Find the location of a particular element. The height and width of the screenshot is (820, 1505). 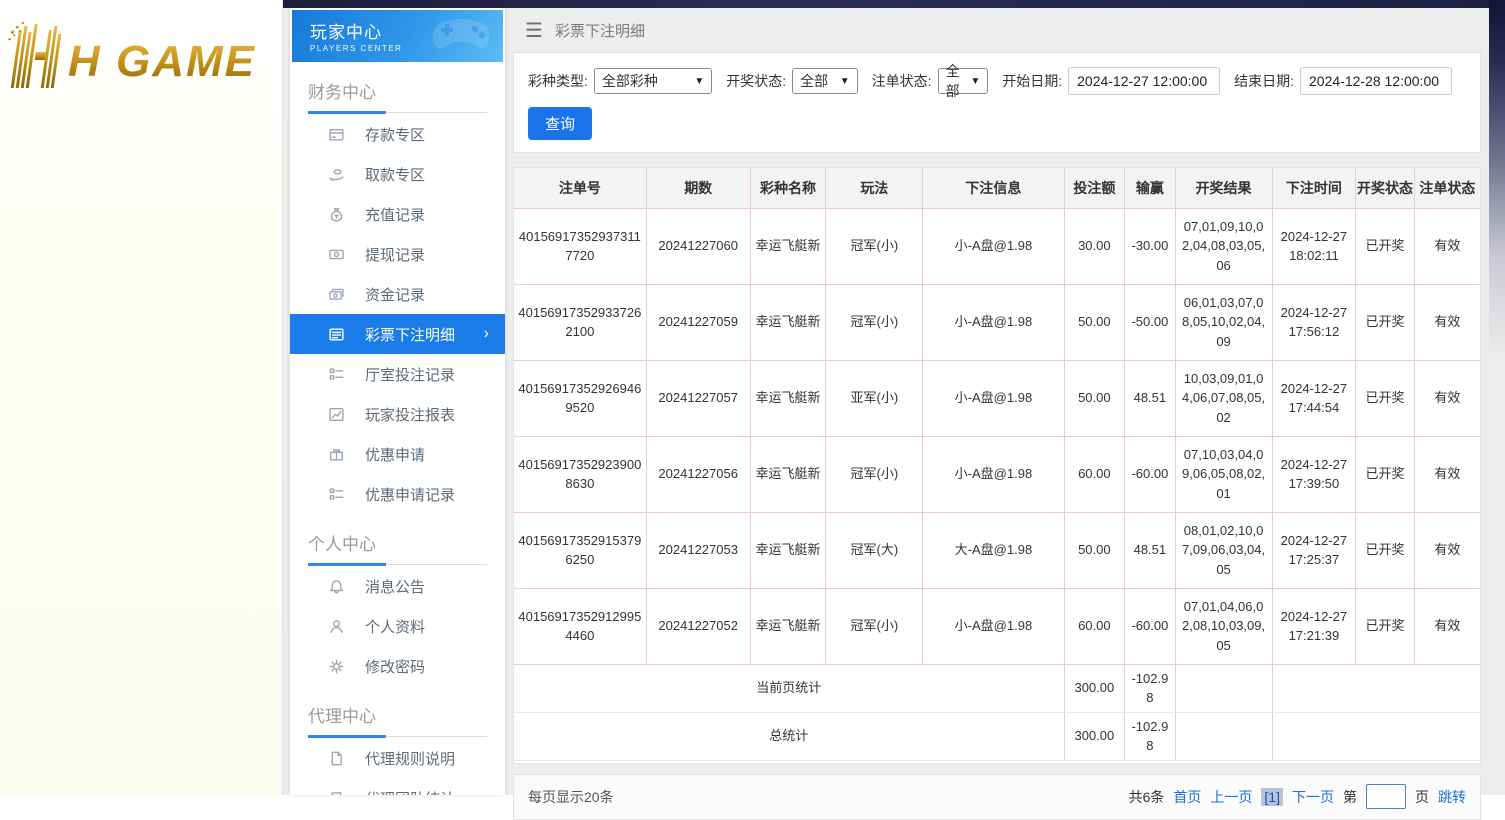

sidebar-item-0-6: 厅室投注记录 is located at coordinates (397, 374).